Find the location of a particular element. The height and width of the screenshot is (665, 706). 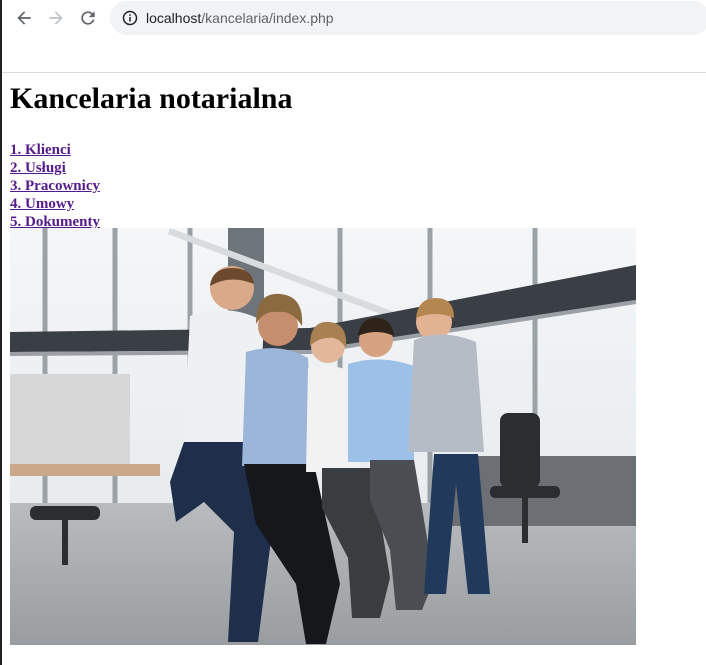

reload-icon is located at coordinates (88, 18).